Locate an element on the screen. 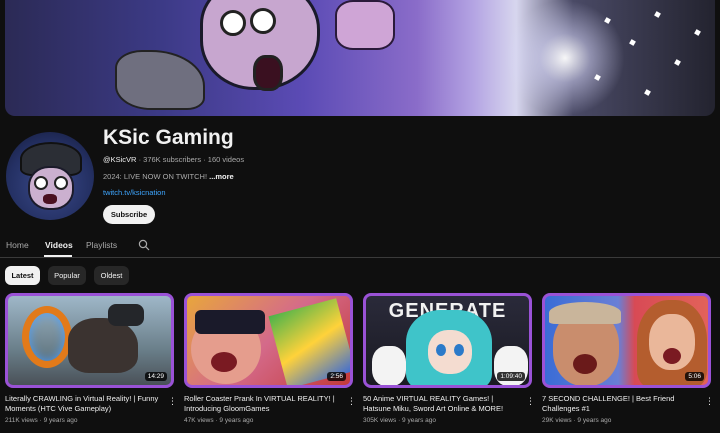 This screenshot has width=720, height=433. banner-mouth-art is located at coordinates (268, 73).